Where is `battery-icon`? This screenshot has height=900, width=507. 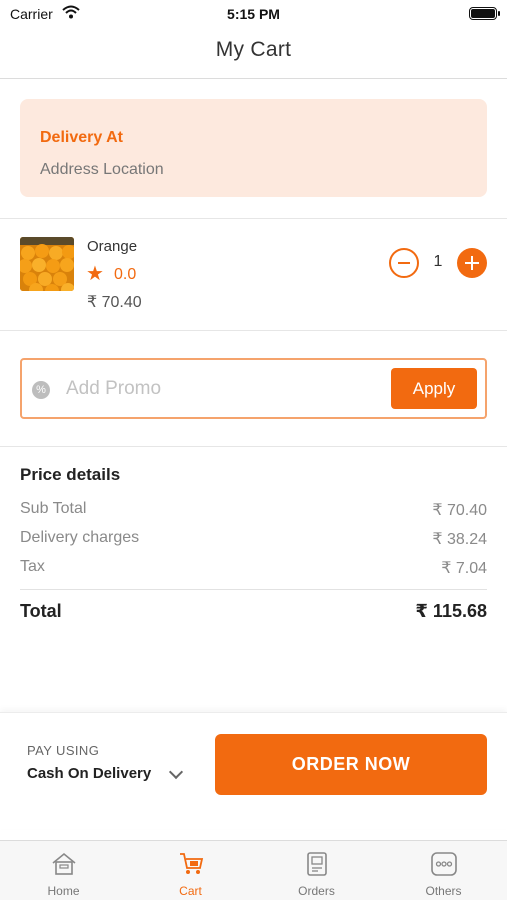
battery-icon is located at coordinates (484, 13).